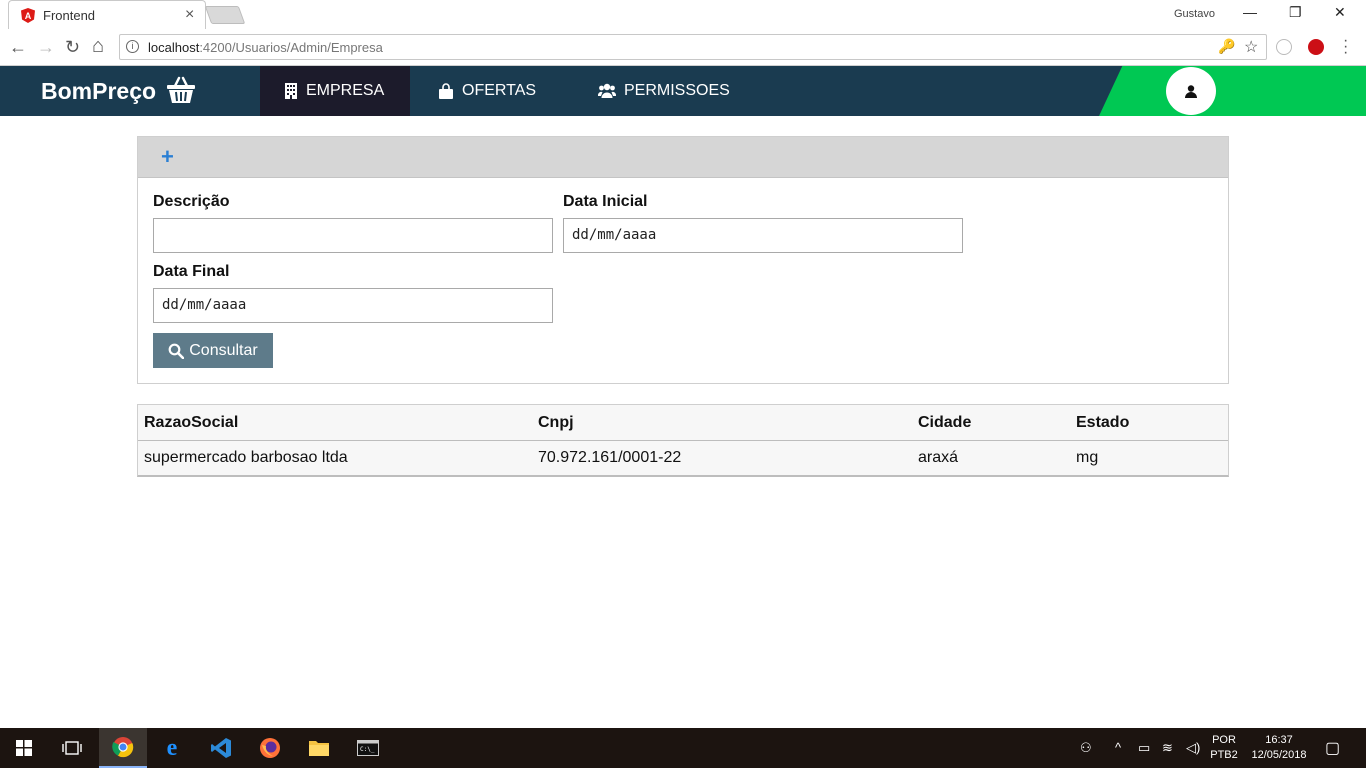 This screenshot has height=768, width=1366. What do you see at coordinates (181, 89) in the screenshot?
I see `basket-icon` at bounding box center [181, 89].